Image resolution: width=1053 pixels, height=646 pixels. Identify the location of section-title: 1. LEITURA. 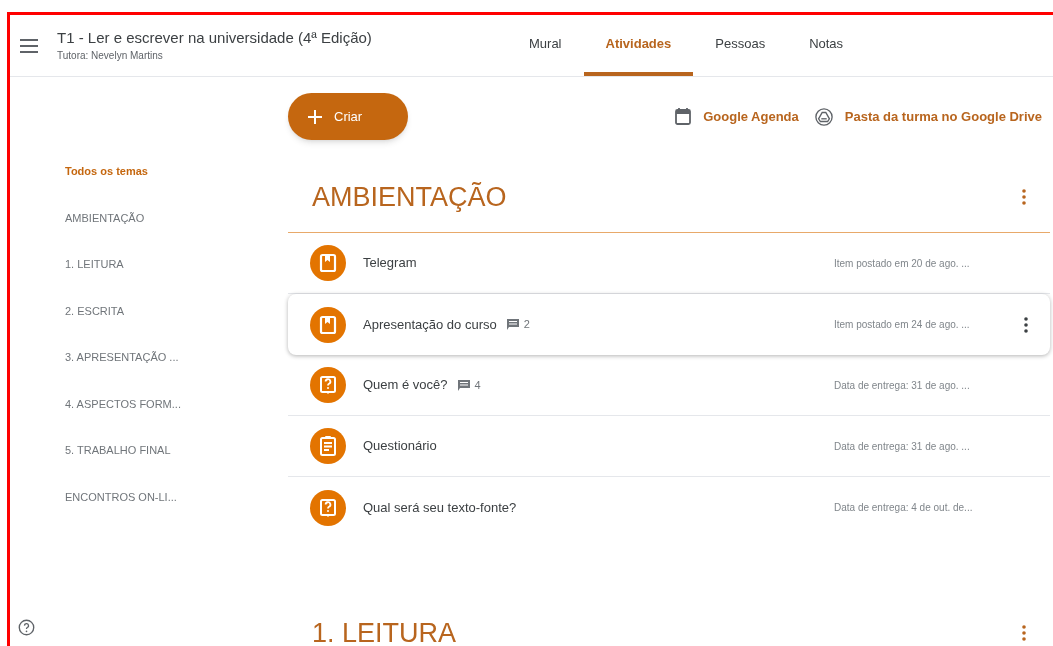
(384, 632).